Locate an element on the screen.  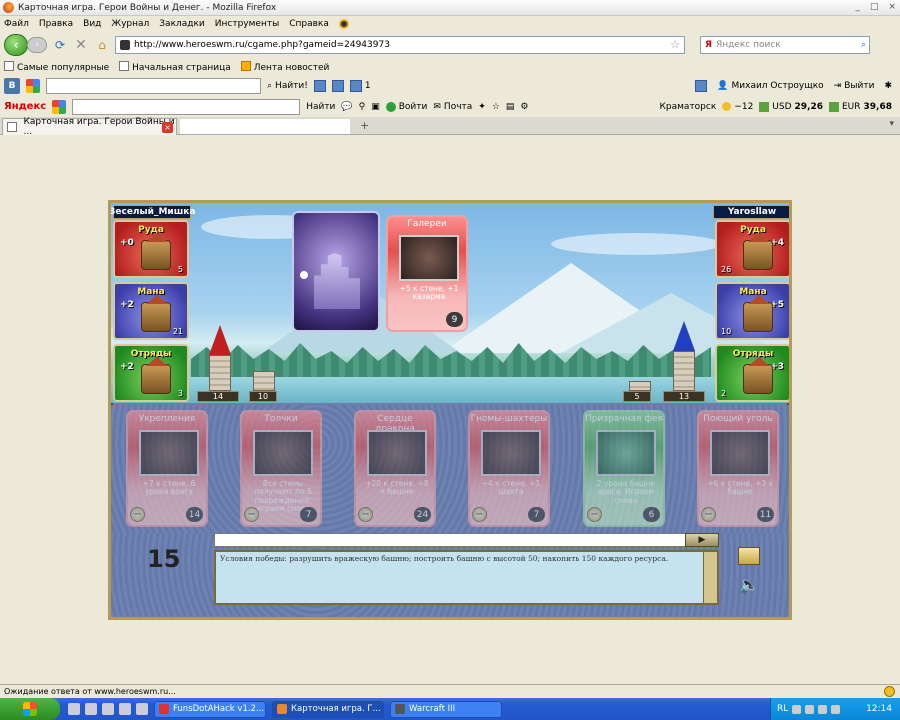
chat-input is located at coordinates (466, 540).